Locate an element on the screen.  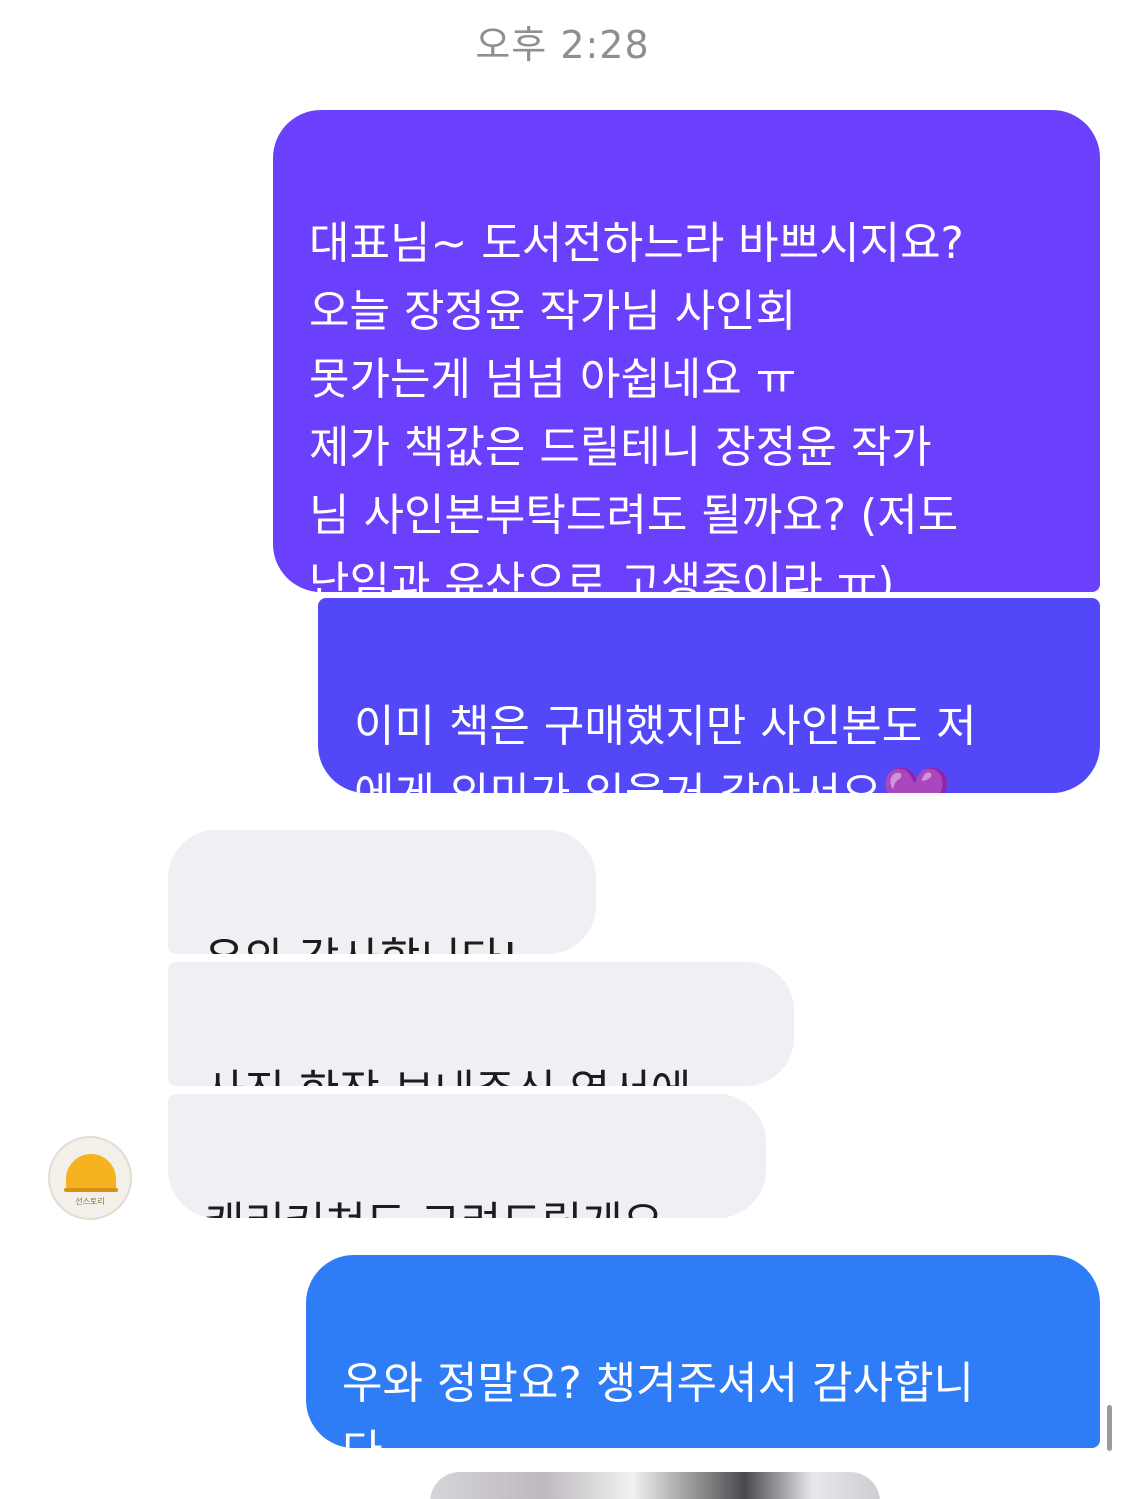
sent-message-bubble: 우와 정말요? 챙겨주셔서 감사합니 다 is located at coordinates (703, 1351).